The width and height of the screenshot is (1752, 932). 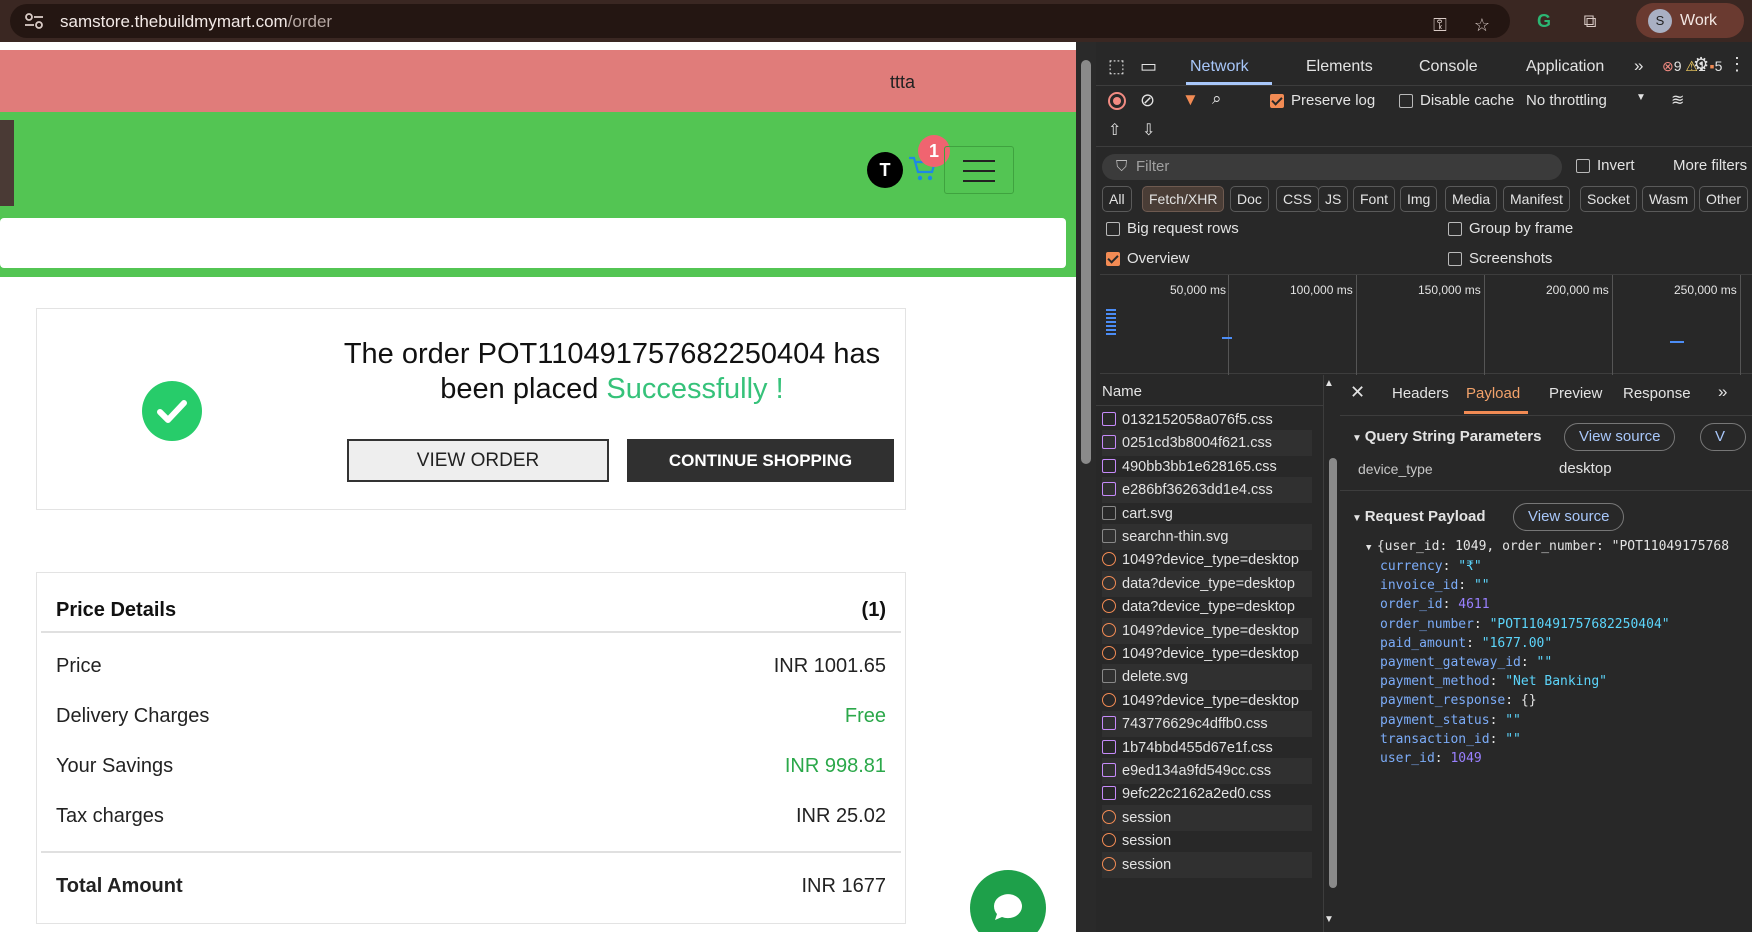 What do you see at coordinates (1374, 199) in the screenshot?
I see `type-filter-font: Font` at bounding box center [1374, 199].